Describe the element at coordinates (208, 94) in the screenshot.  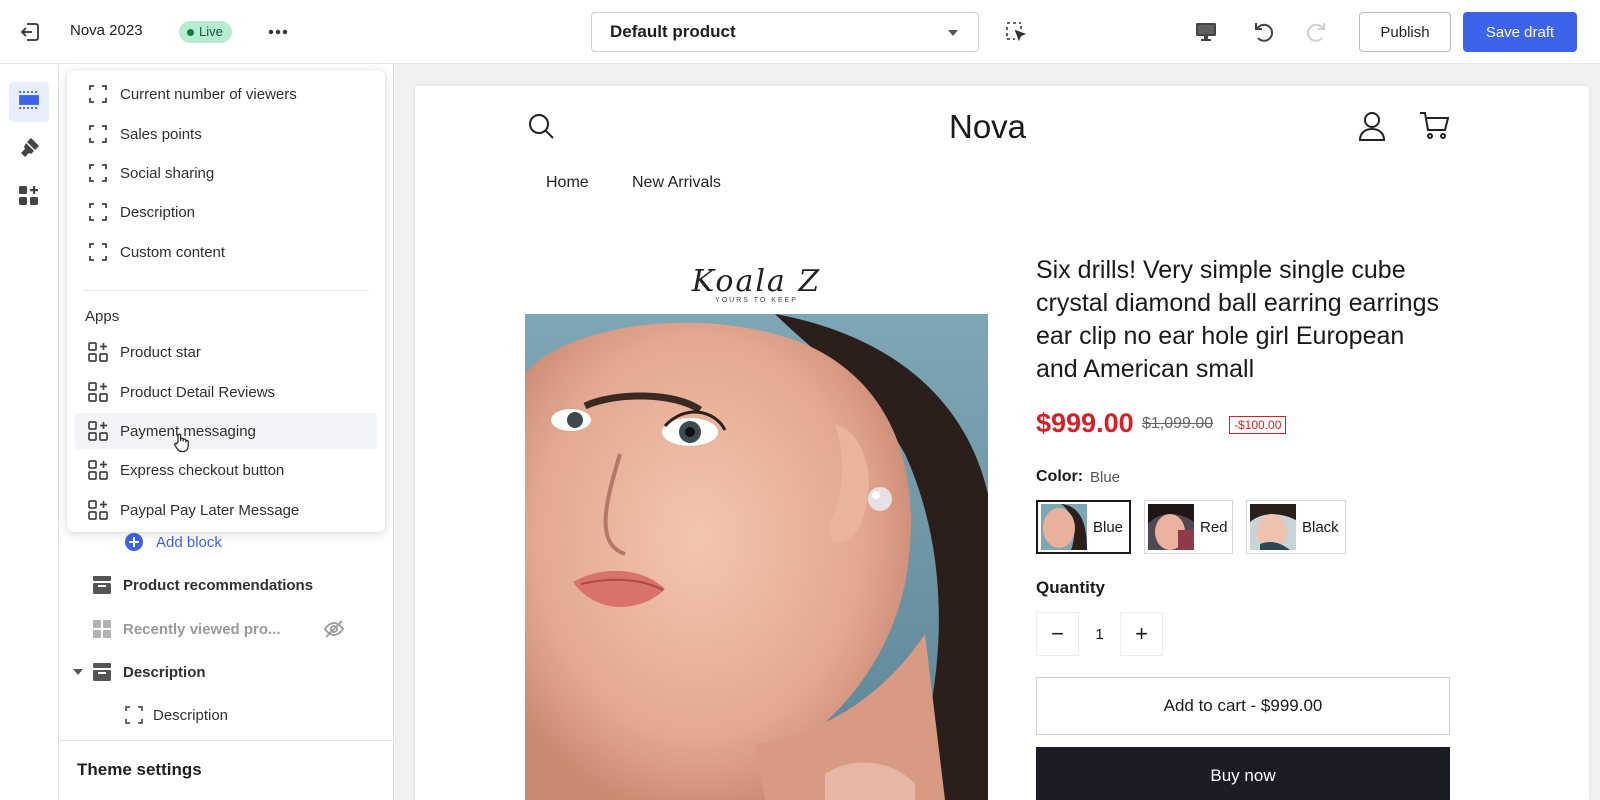
I see `popover-item-label: Current number of viewers` at that location.